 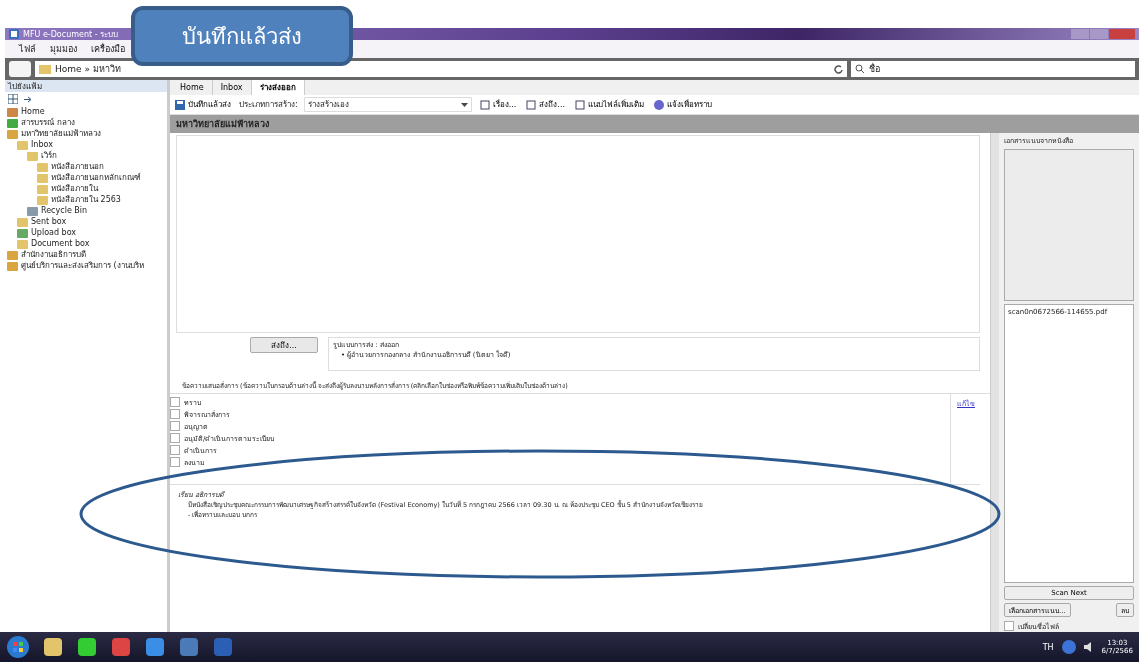 I want to click on language-indicator: TH, so click(x=1048, y=647).